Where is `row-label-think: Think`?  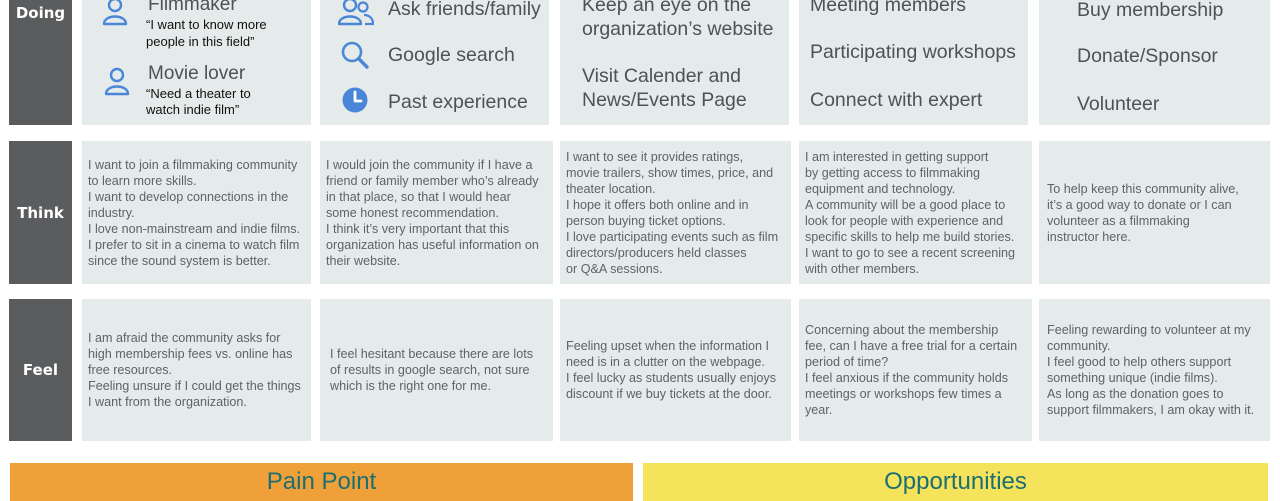
row-label-think: Think is located at coordinates (40, 212).